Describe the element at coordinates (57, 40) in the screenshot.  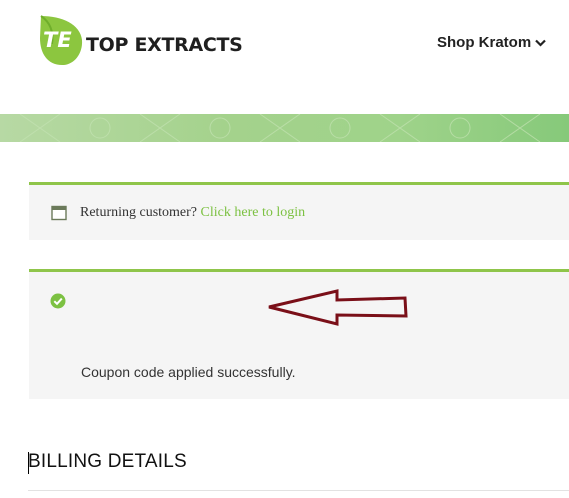
I see `logo-mark: TE` at that location.